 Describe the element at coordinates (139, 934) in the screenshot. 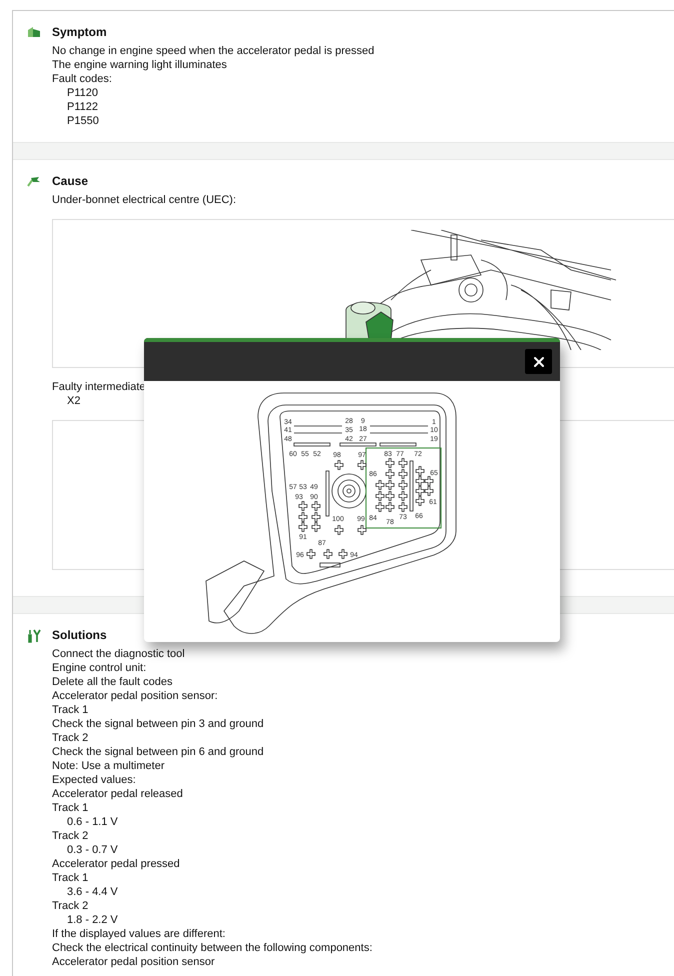

I see `text-line: If the displayed values are different:` at that location.